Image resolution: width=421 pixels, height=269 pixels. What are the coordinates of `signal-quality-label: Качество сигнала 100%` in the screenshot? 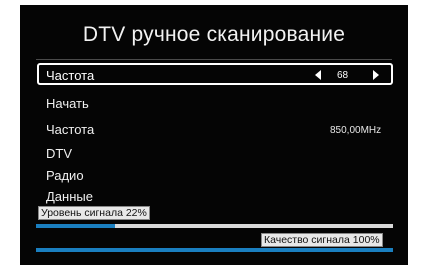 It's located at (322, 240).